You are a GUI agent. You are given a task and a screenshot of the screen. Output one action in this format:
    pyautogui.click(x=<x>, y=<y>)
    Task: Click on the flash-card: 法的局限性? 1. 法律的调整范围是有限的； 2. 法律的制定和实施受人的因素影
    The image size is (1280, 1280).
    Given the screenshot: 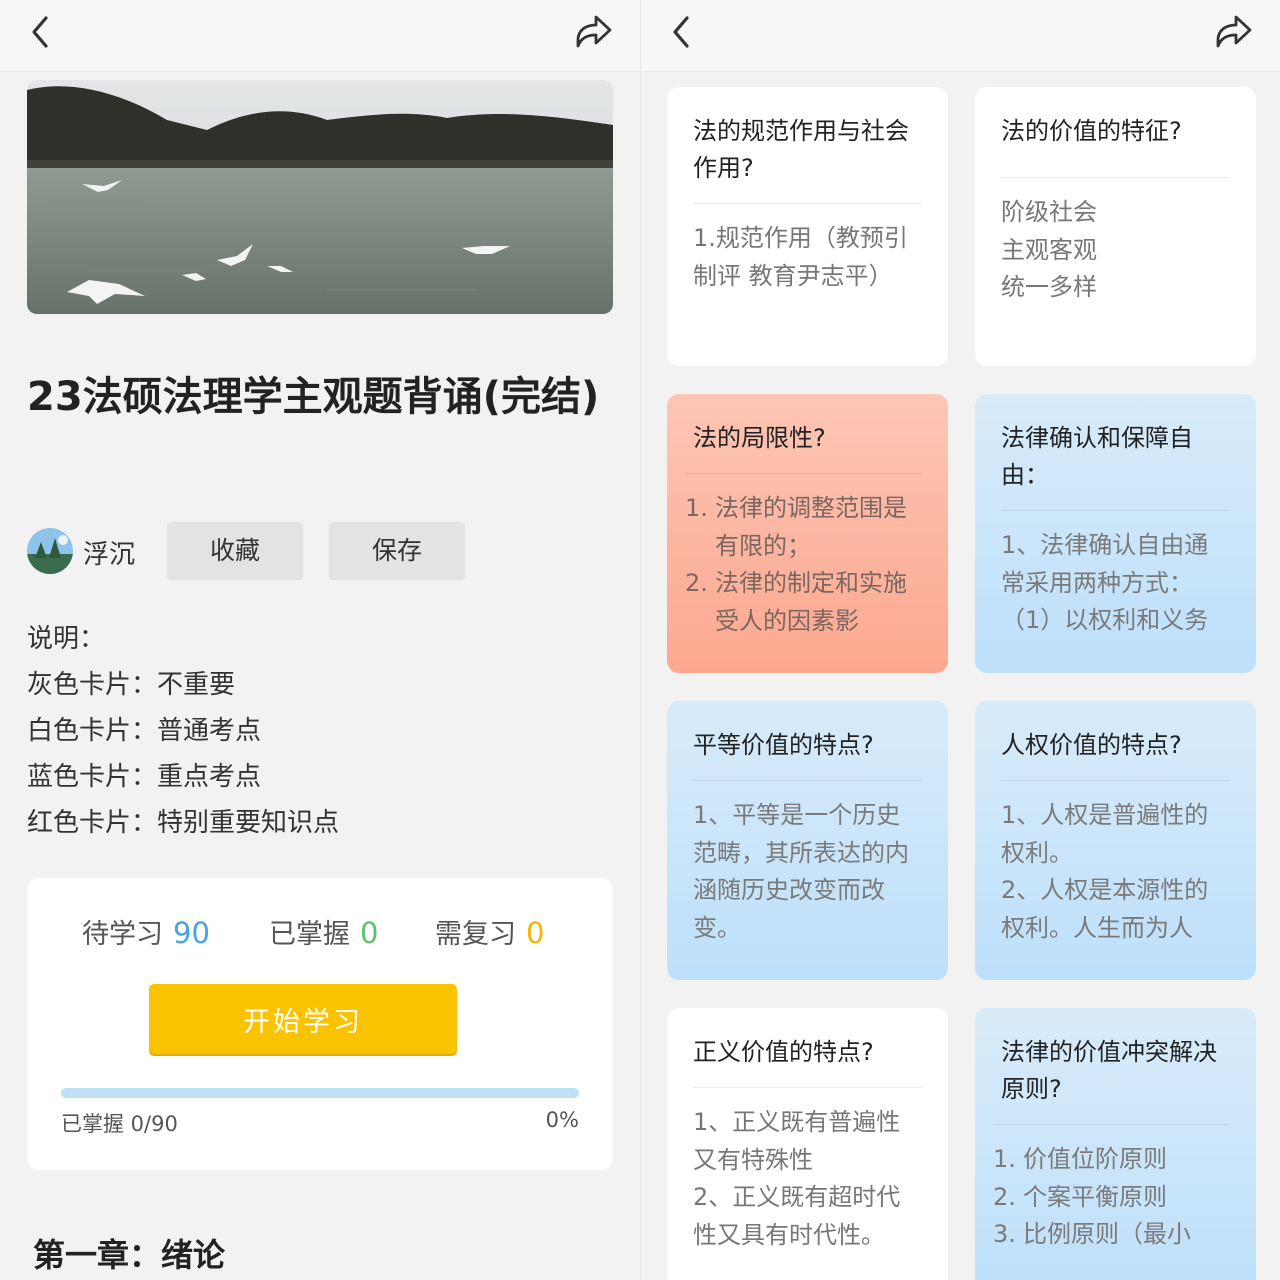 What is the action you would take?
    pyautogui.click(x=807, y=533)
    